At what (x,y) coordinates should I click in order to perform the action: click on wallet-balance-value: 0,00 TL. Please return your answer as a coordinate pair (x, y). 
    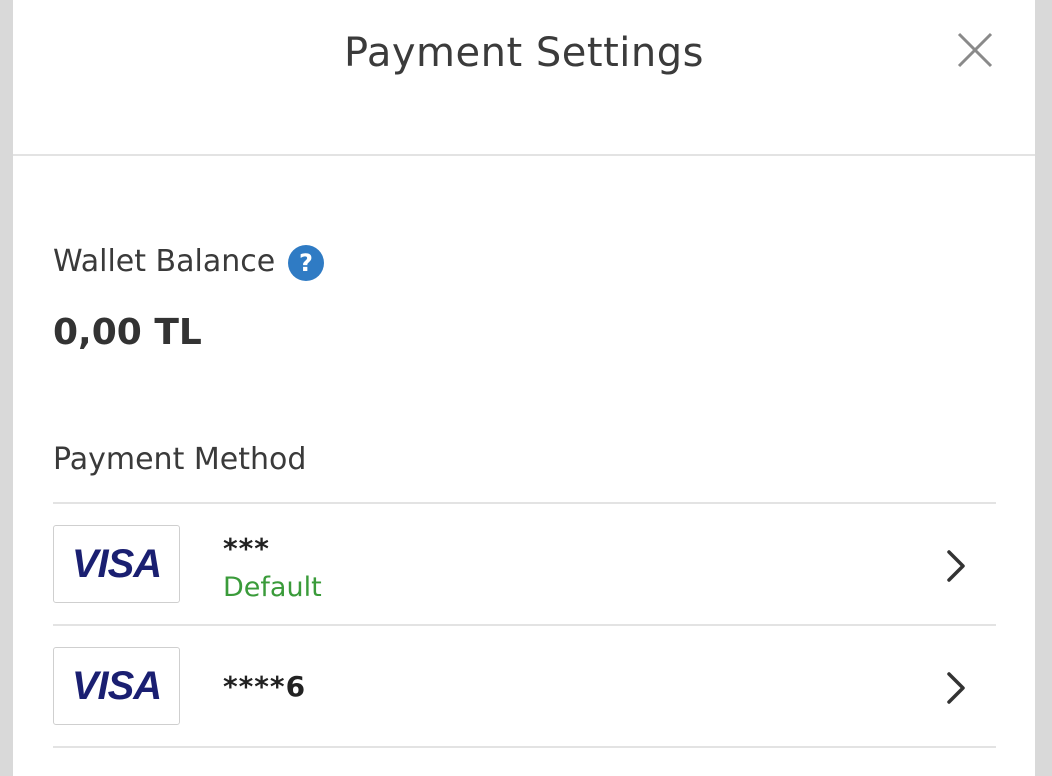
    Looking at the image, I should click on (127, 332).